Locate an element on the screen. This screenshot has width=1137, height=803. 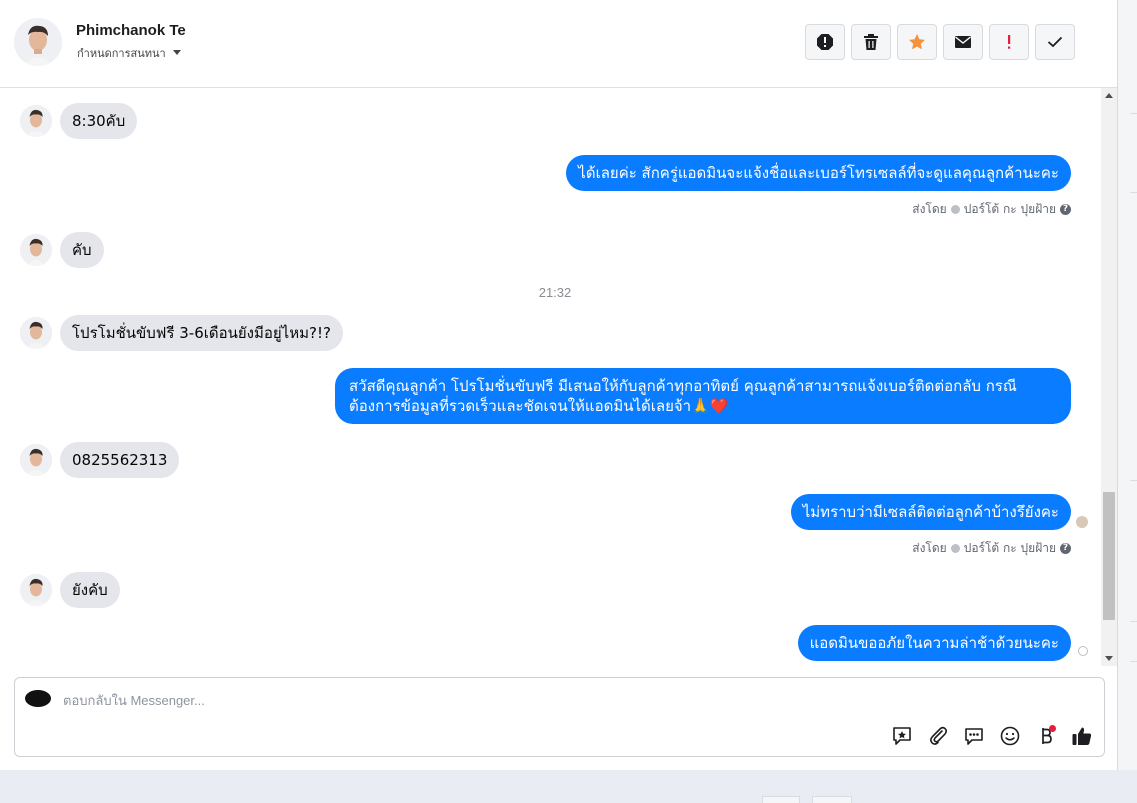
contact-name: Phimchanok Te is located at coordinates (131, 30).